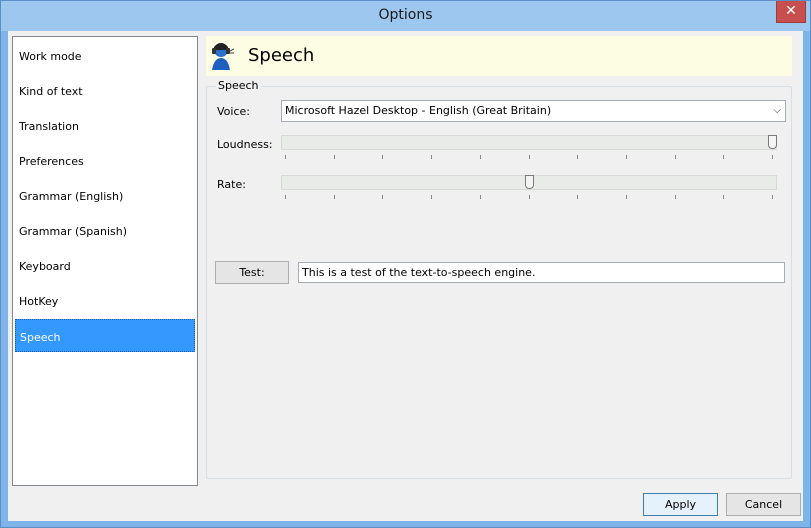  What do you see at coordinates (105, 160) in the screenshot?
I see `sidebar-item-preferences: Preferences` at bounding box center [105, 160].